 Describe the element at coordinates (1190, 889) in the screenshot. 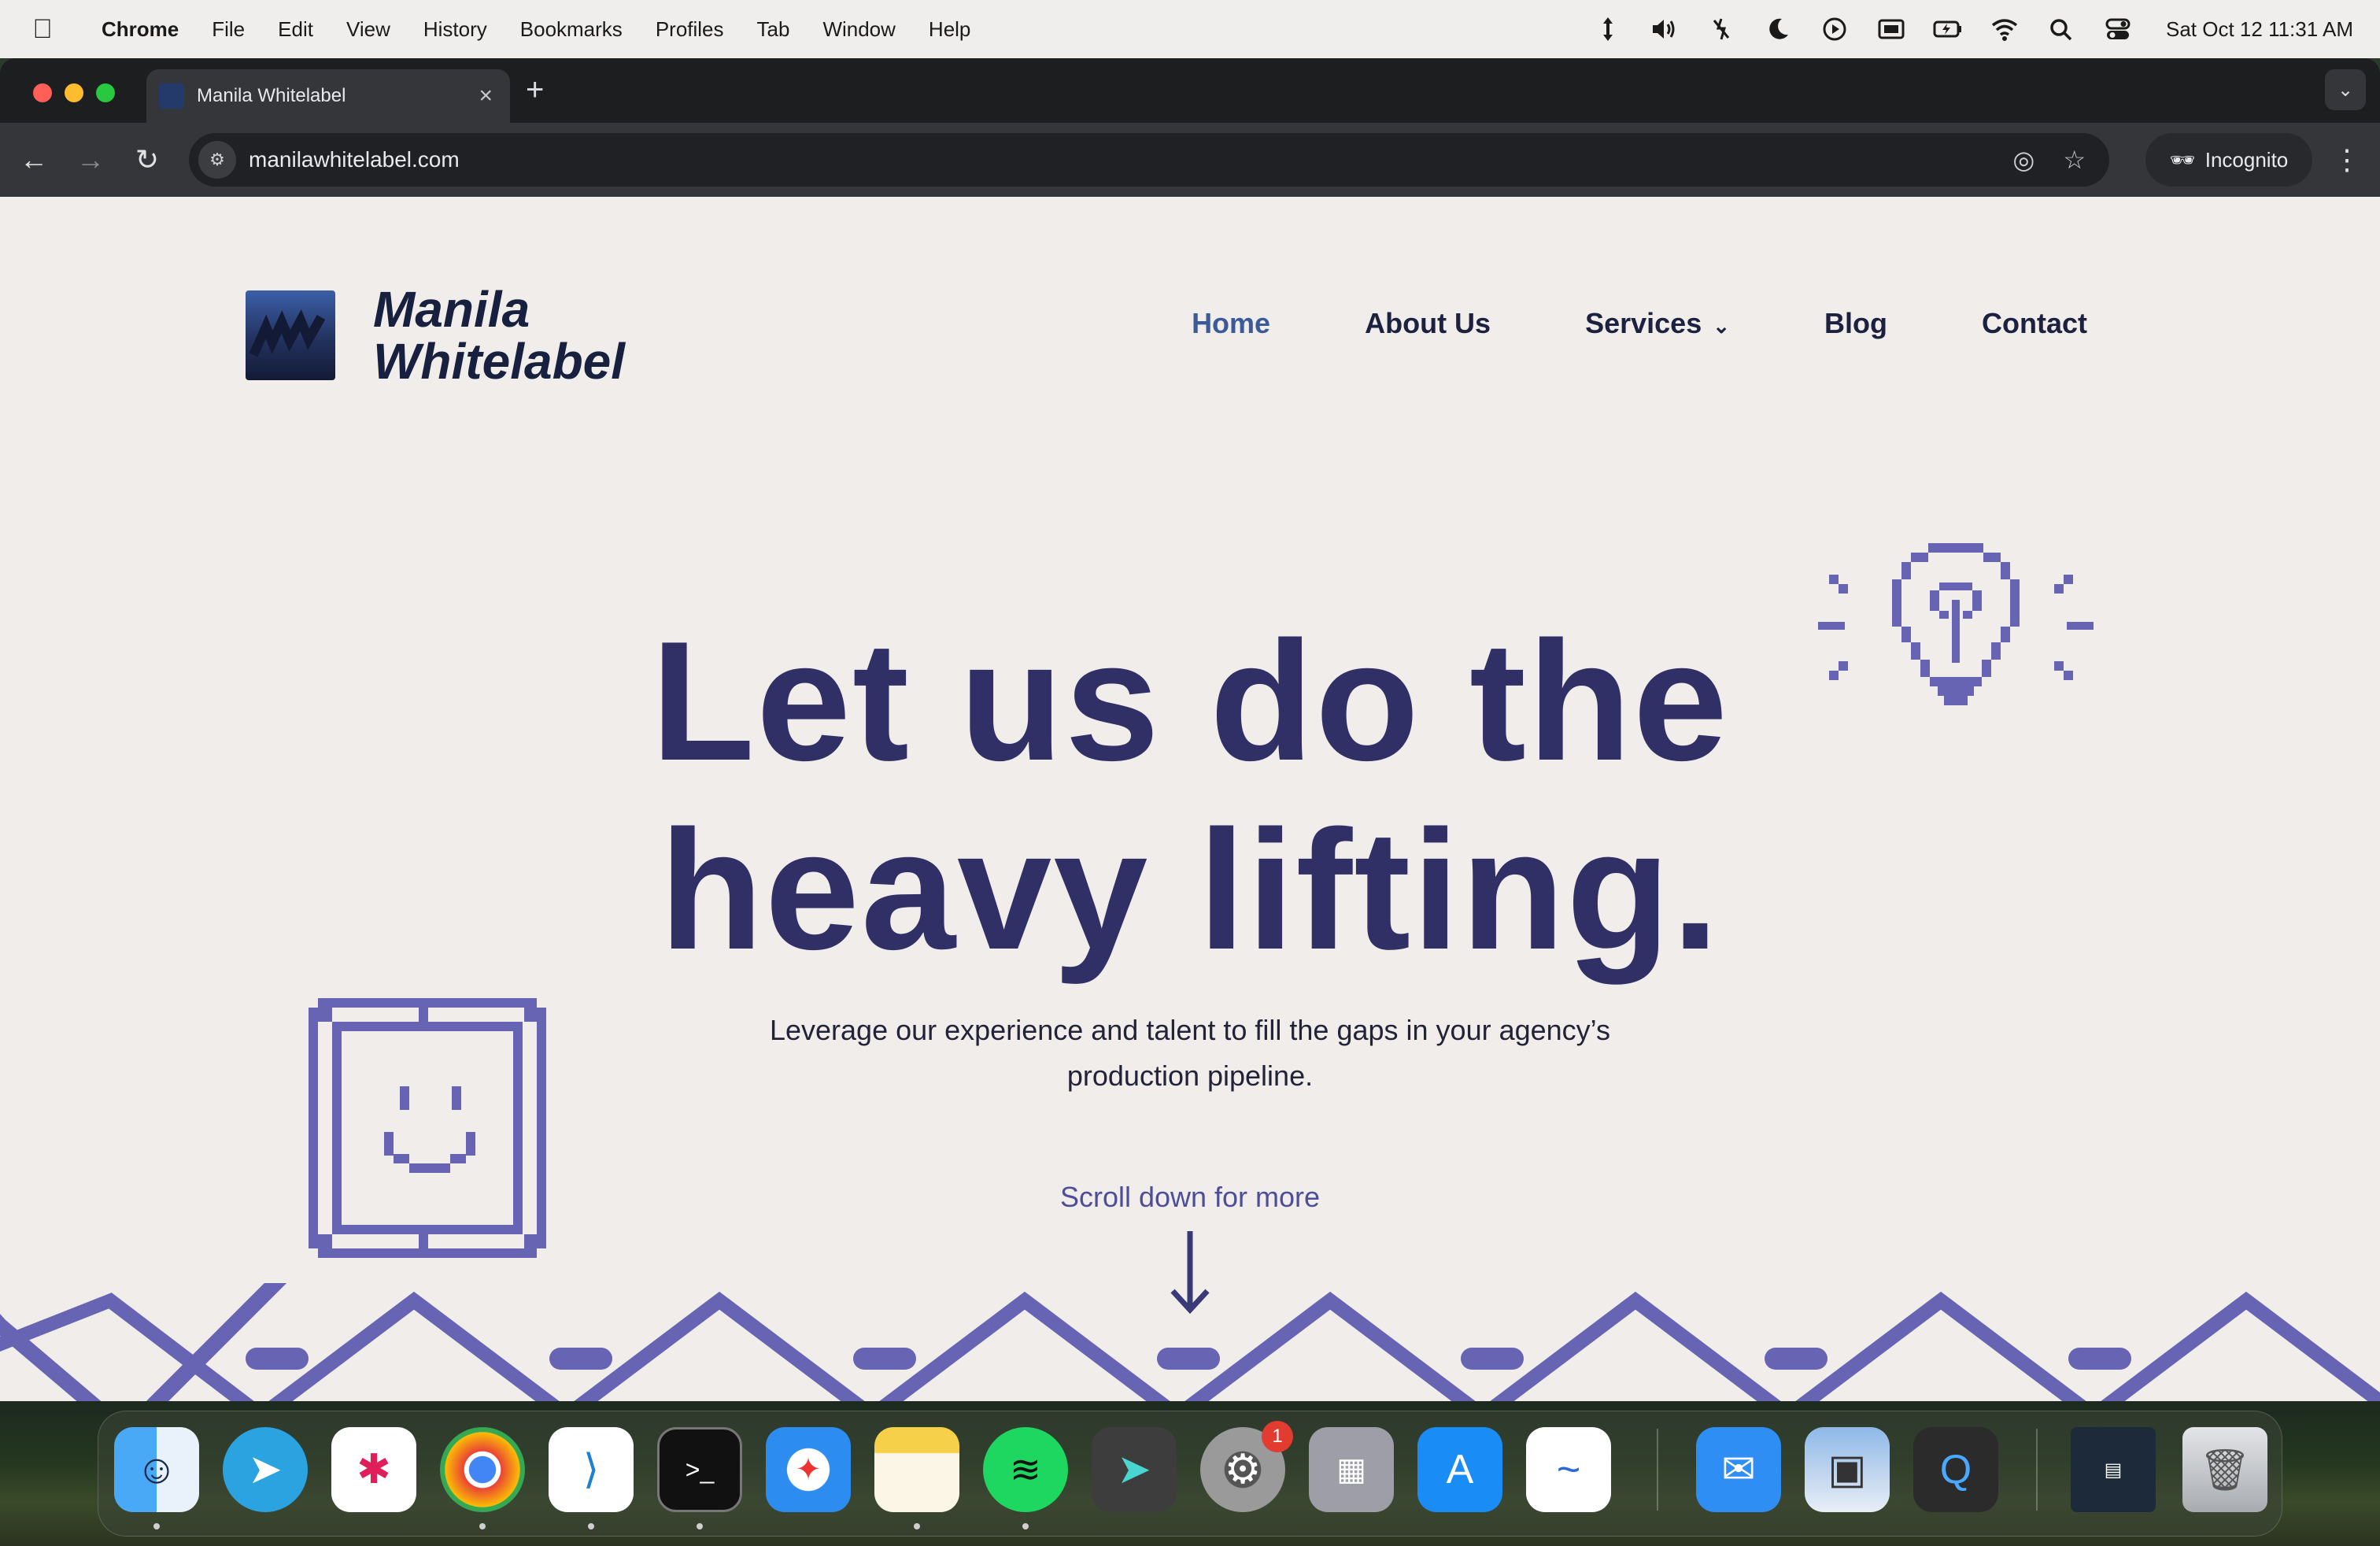

I see `hero-line2: heavy lifting.` at that location.